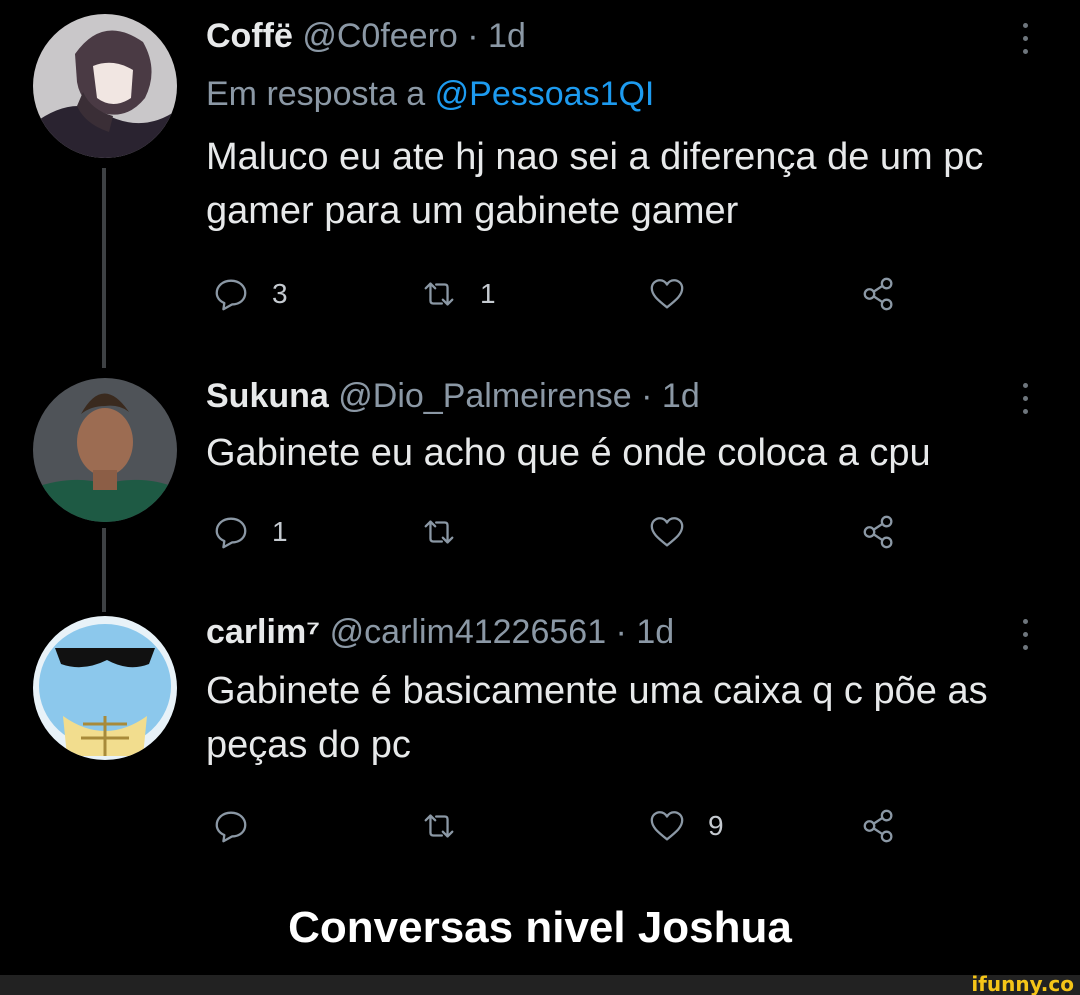  Describe the element at coordinates (280, 531) in the screenshot. I see `reply-count: 1` at that location.